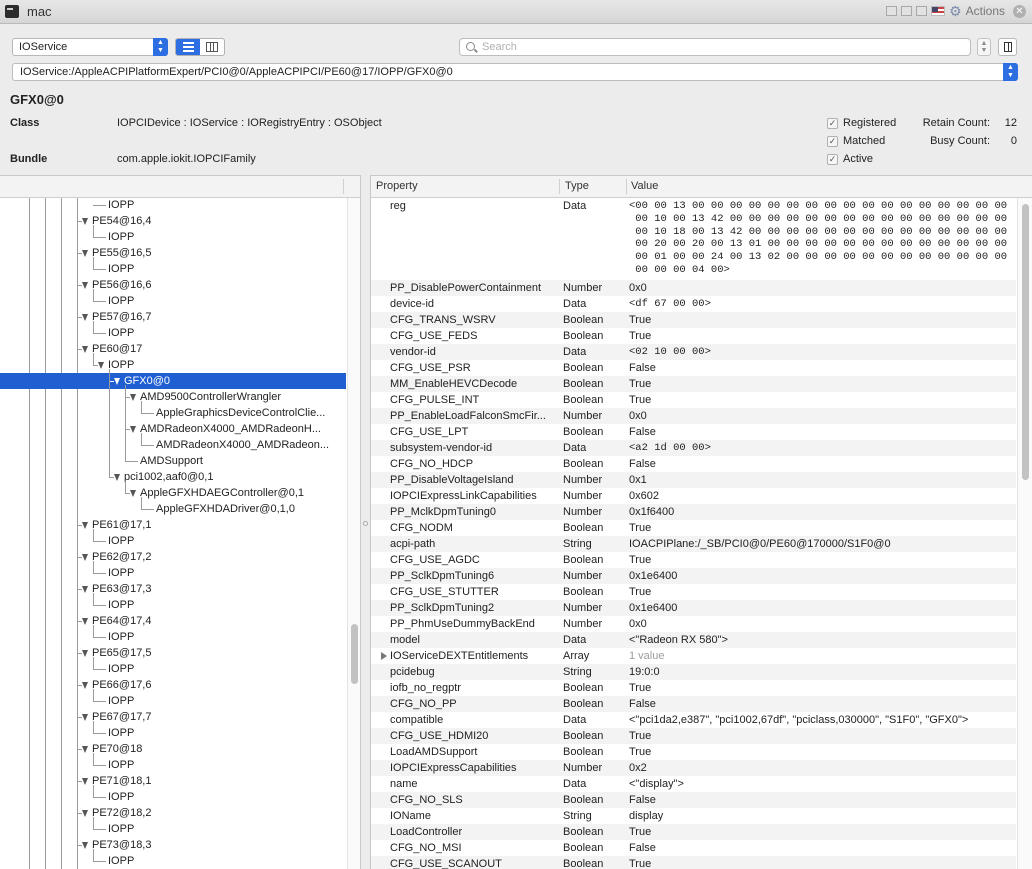 Image resolution: width=1032 pixels, height=869 pixels. I want to click on property-row: CFG_USE_AGDC Boolean True, so click(693, 560).